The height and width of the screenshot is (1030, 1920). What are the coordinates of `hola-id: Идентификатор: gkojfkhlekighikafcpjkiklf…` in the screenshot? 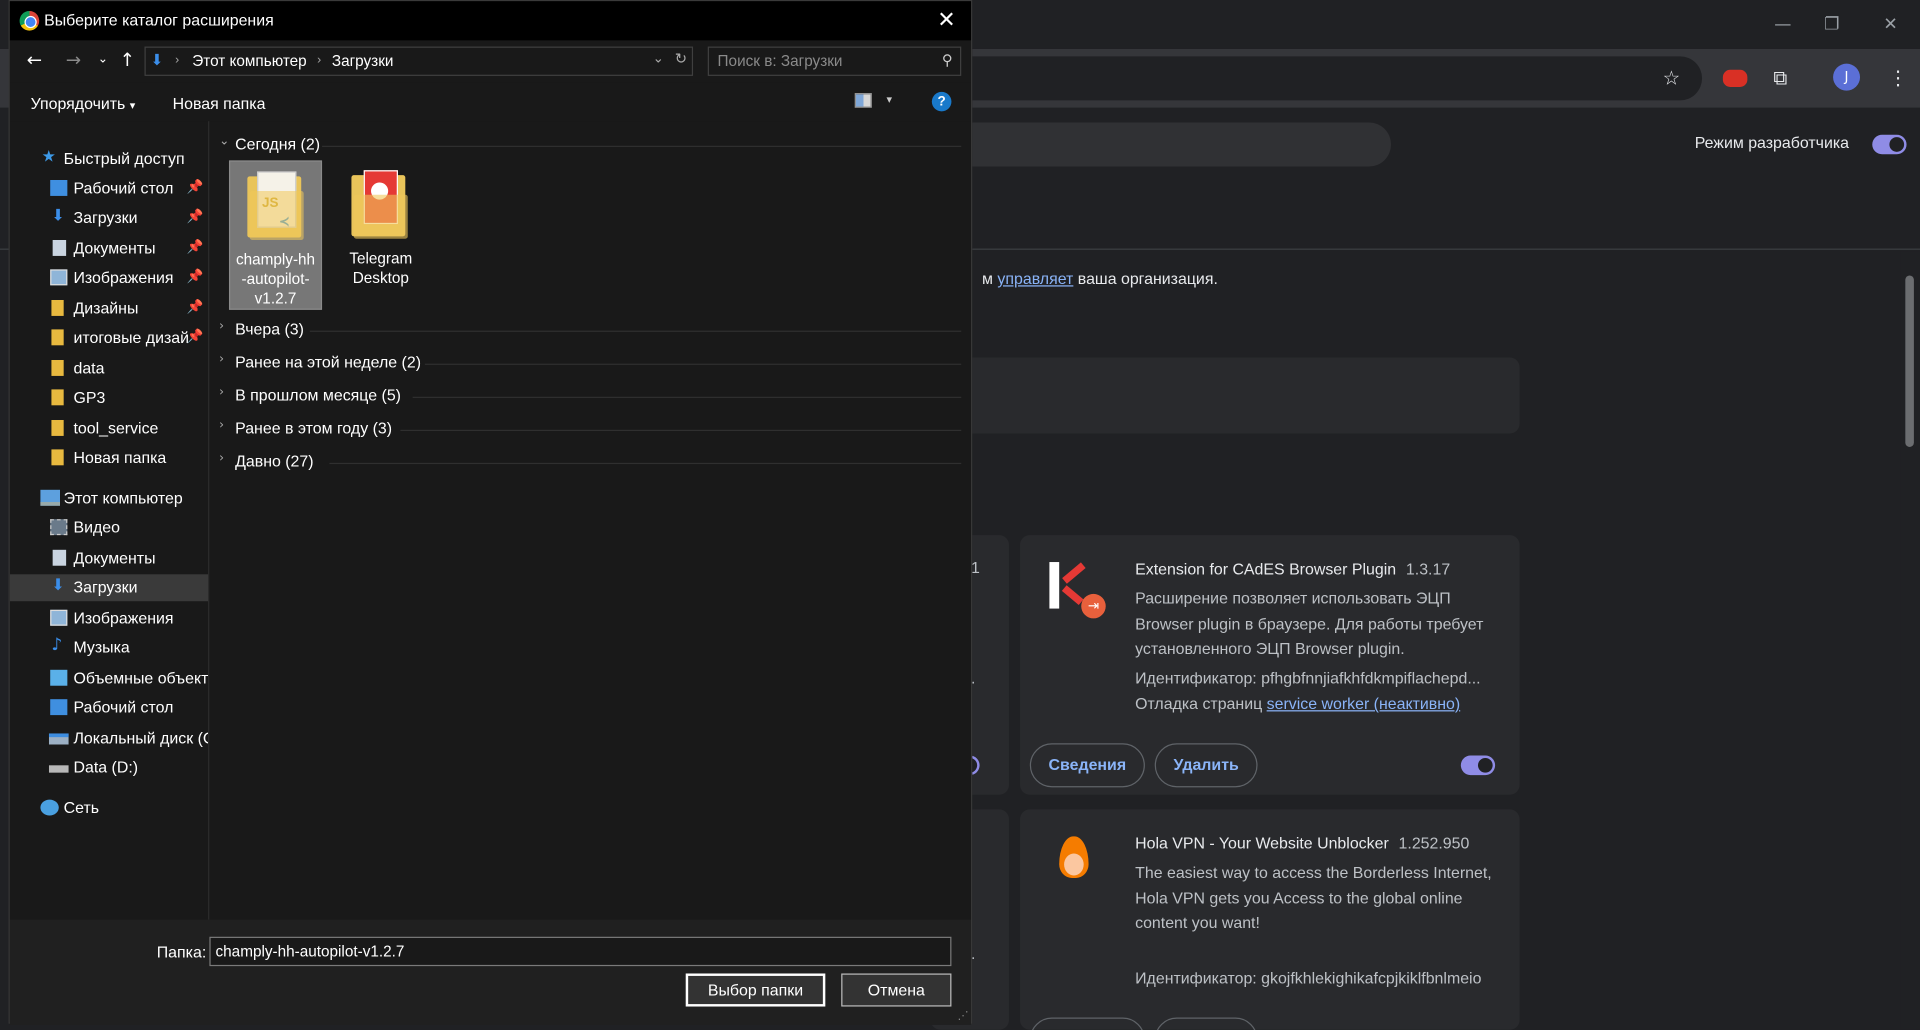 It's located at (1308, 977).